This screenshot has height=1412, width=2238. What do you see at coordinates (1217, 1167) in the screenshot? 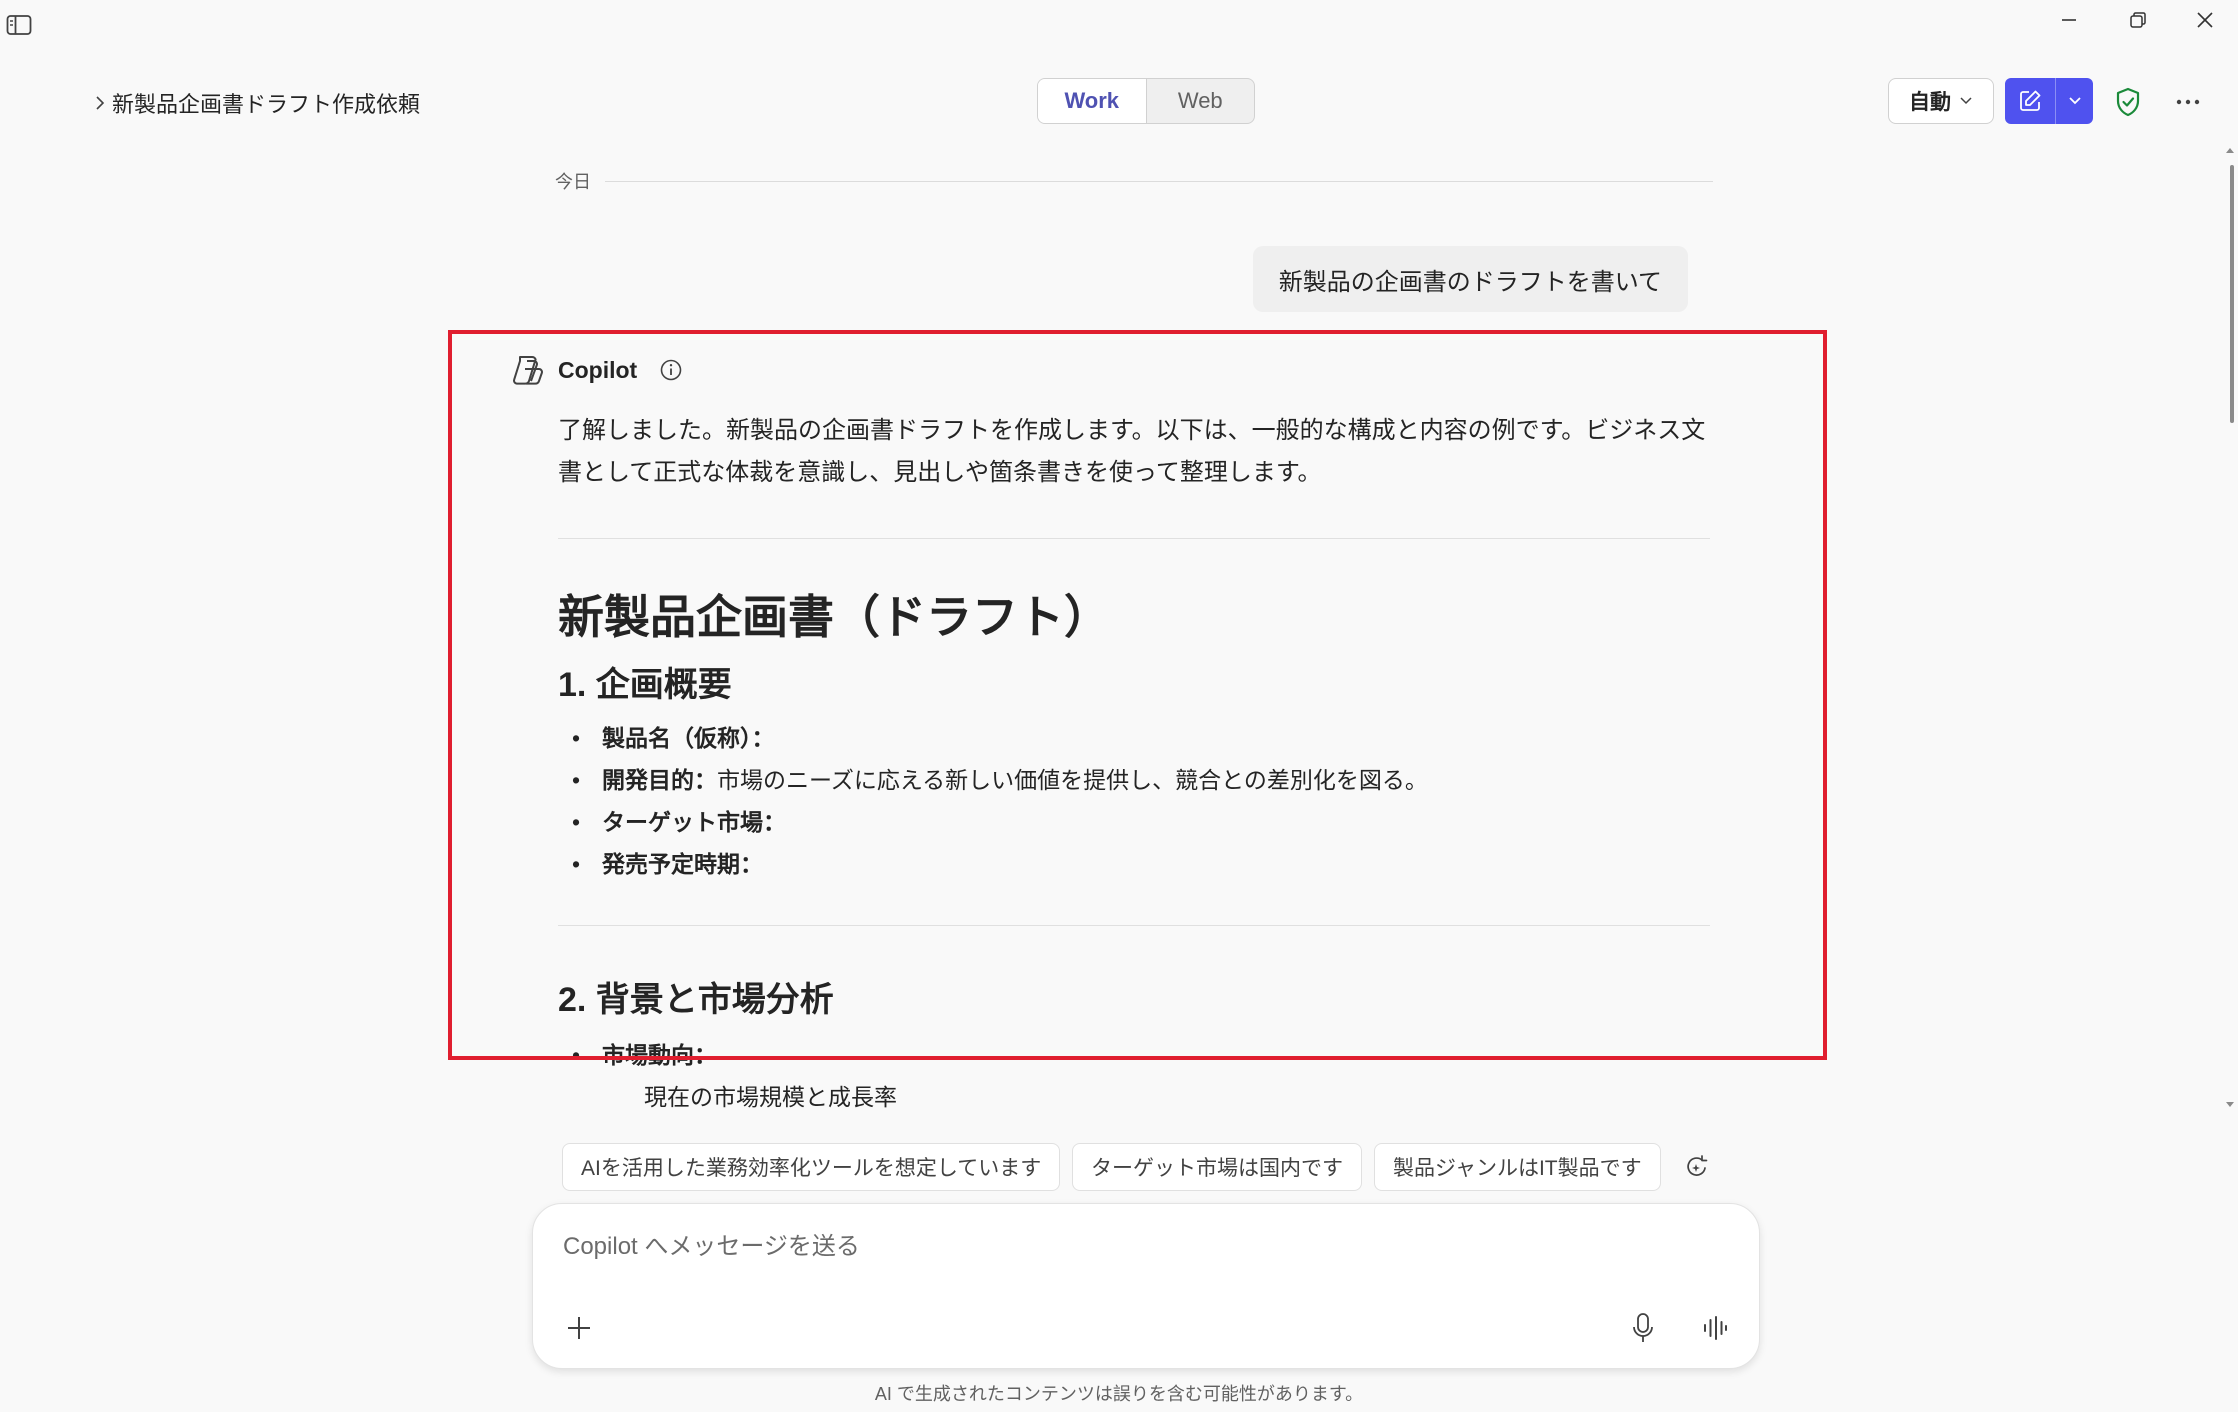
I see `suggestion-chip: ターゲット市場は国内です` at bounding box center [1217, 1167].